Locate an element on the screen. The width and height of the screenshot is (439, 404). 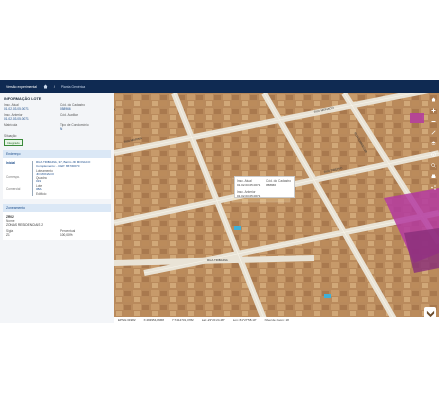
zoom-out-icon is located at coordinates (433, 121).